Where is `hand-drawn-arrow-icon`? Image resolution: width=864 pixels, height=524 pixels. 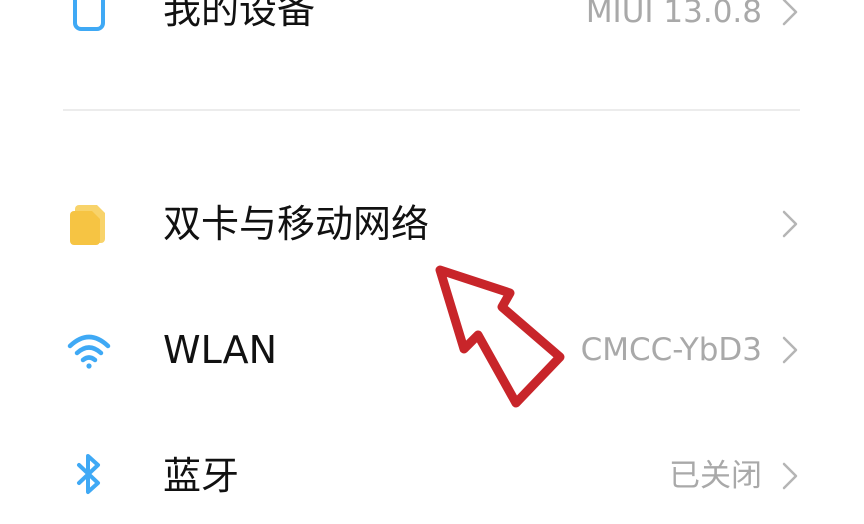 hand-drawn-arrow-icon is located at coordinates (500, 336).